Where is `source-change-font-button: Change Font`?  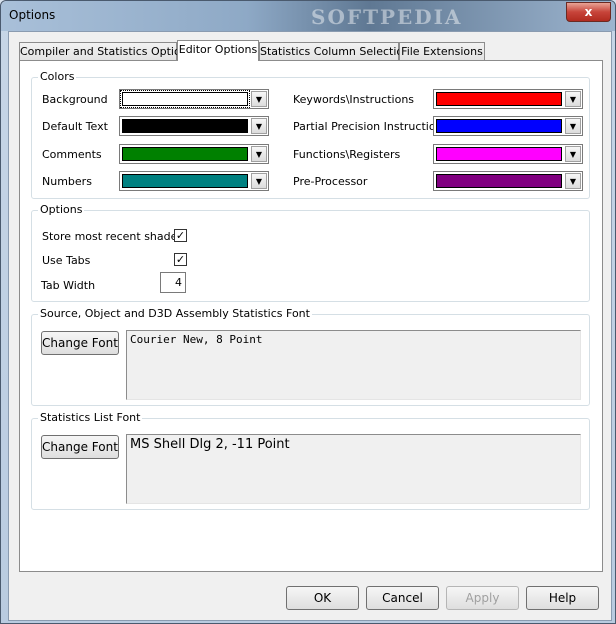 source-change-font-button: Change Font is located at coordinates (80, 343).